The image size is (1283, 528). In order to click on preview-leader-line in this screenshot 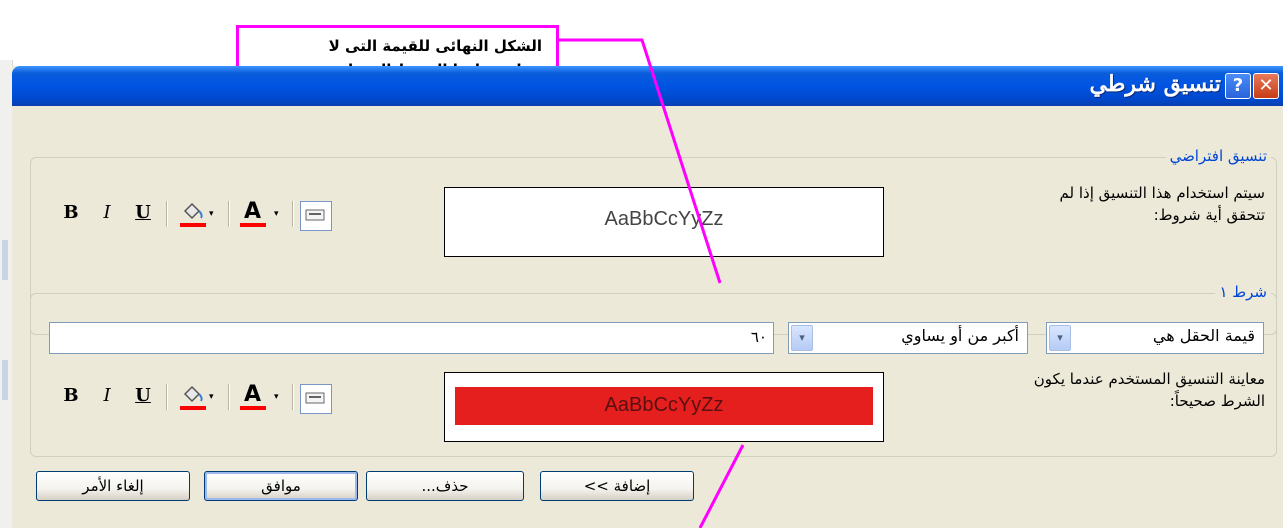, I will do `click(721, 486)`.